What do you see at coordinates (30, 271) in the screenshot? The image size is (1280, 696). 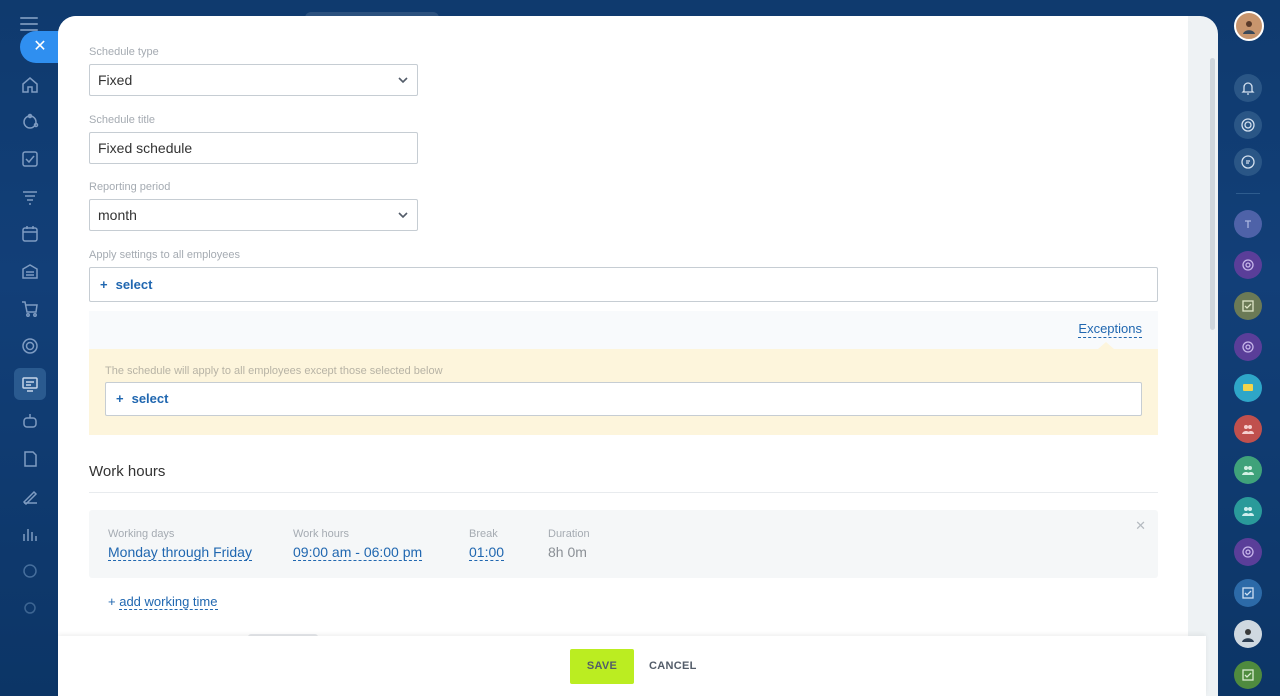 I see `inventory-icon` at bounding box center [30, 271].